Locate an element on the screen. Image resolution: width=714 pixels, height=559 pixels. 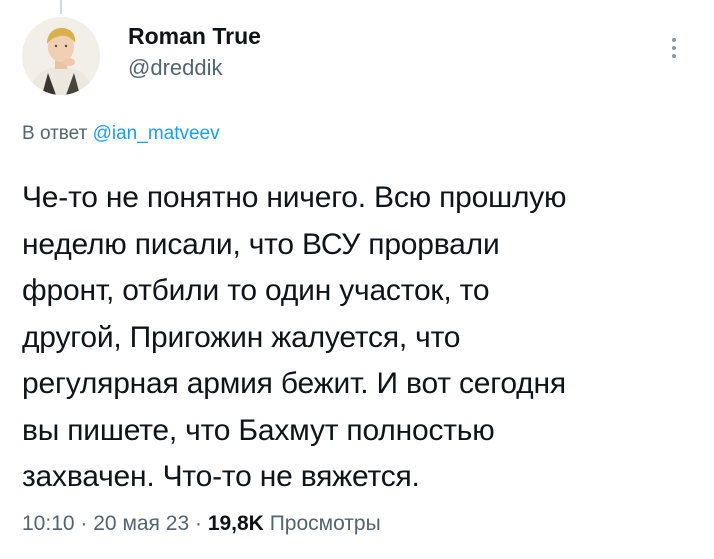
reply-mention-link: @ian_matveev is located at coordinates (156, 133).